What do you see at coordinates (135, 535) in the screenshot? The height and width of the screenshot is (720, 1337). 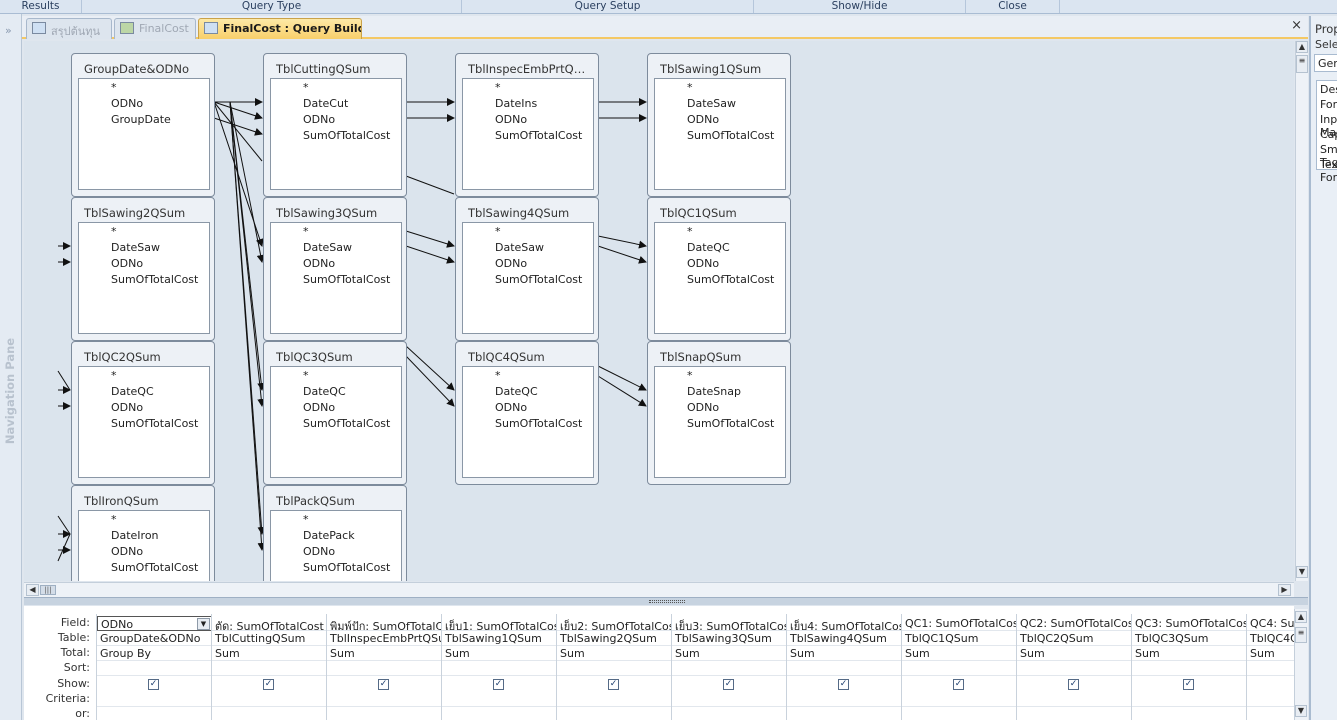 I see `field-item: DateIron` at bounding box center [135, 535].